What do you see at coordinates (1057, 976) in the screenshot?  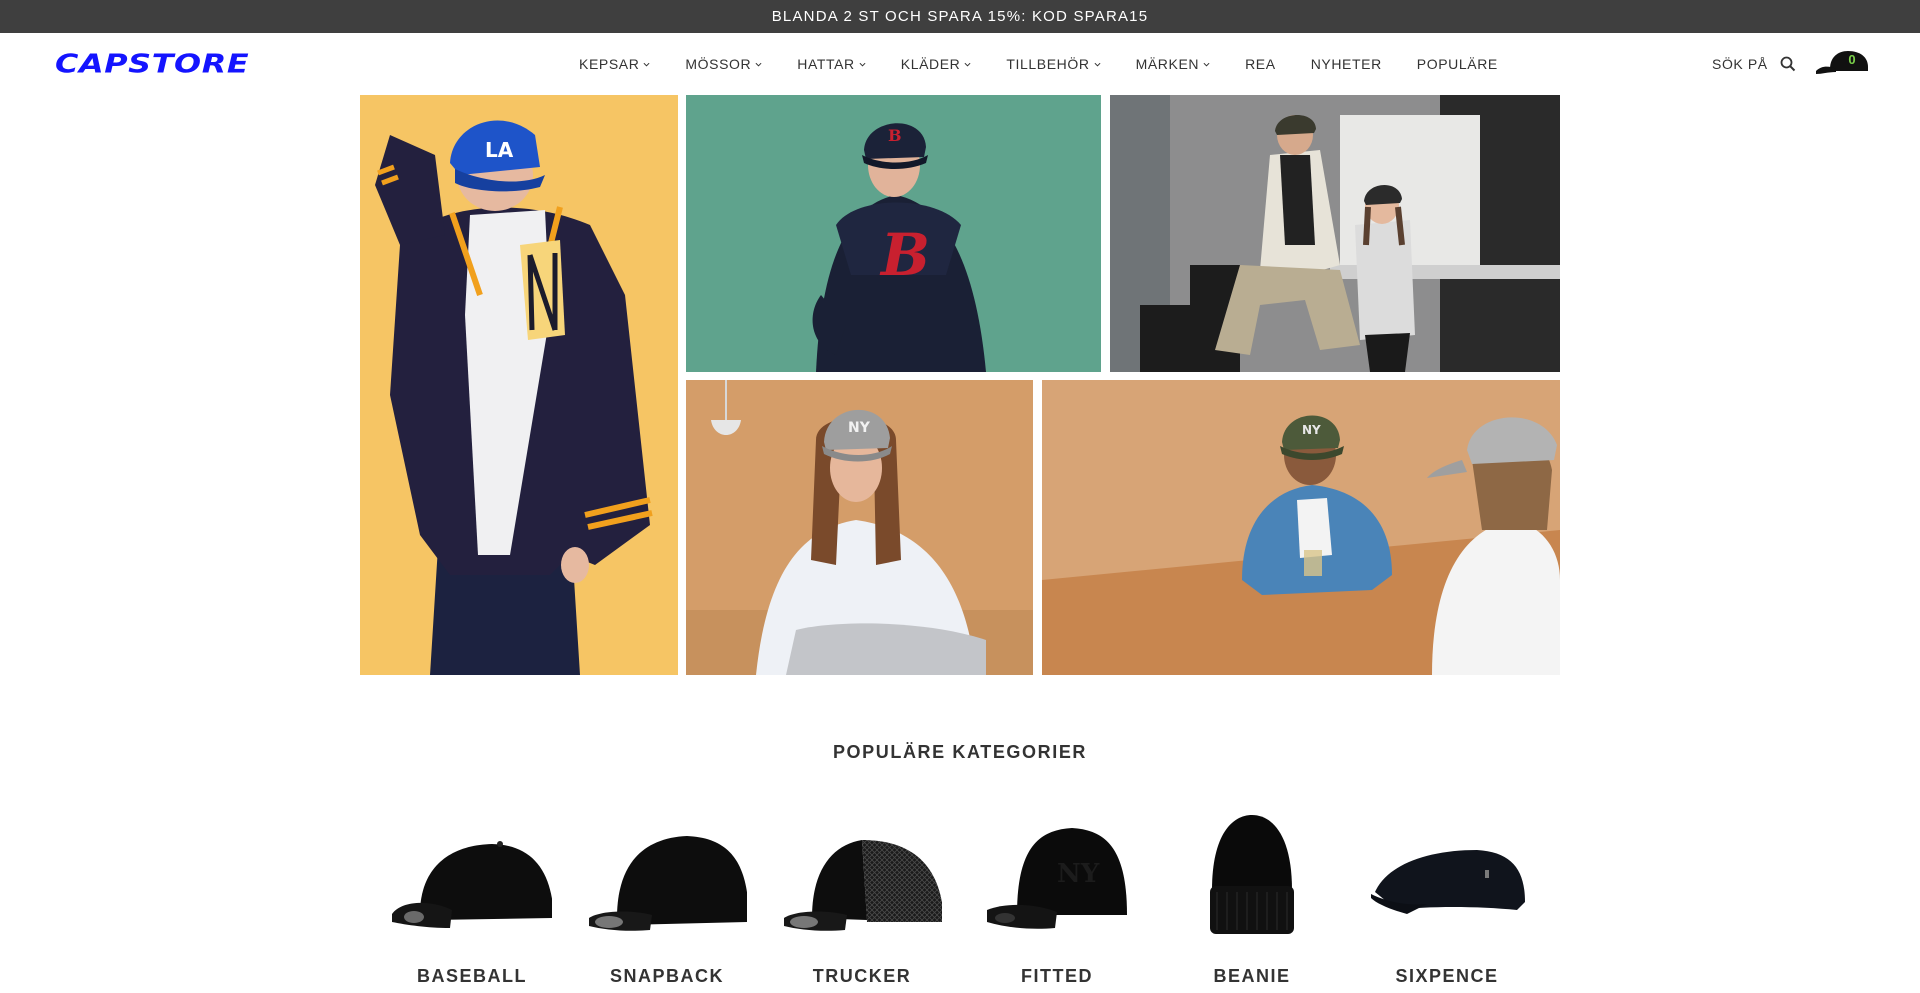 I see `category-label: FITTED` at bounding box center [1057, 976].